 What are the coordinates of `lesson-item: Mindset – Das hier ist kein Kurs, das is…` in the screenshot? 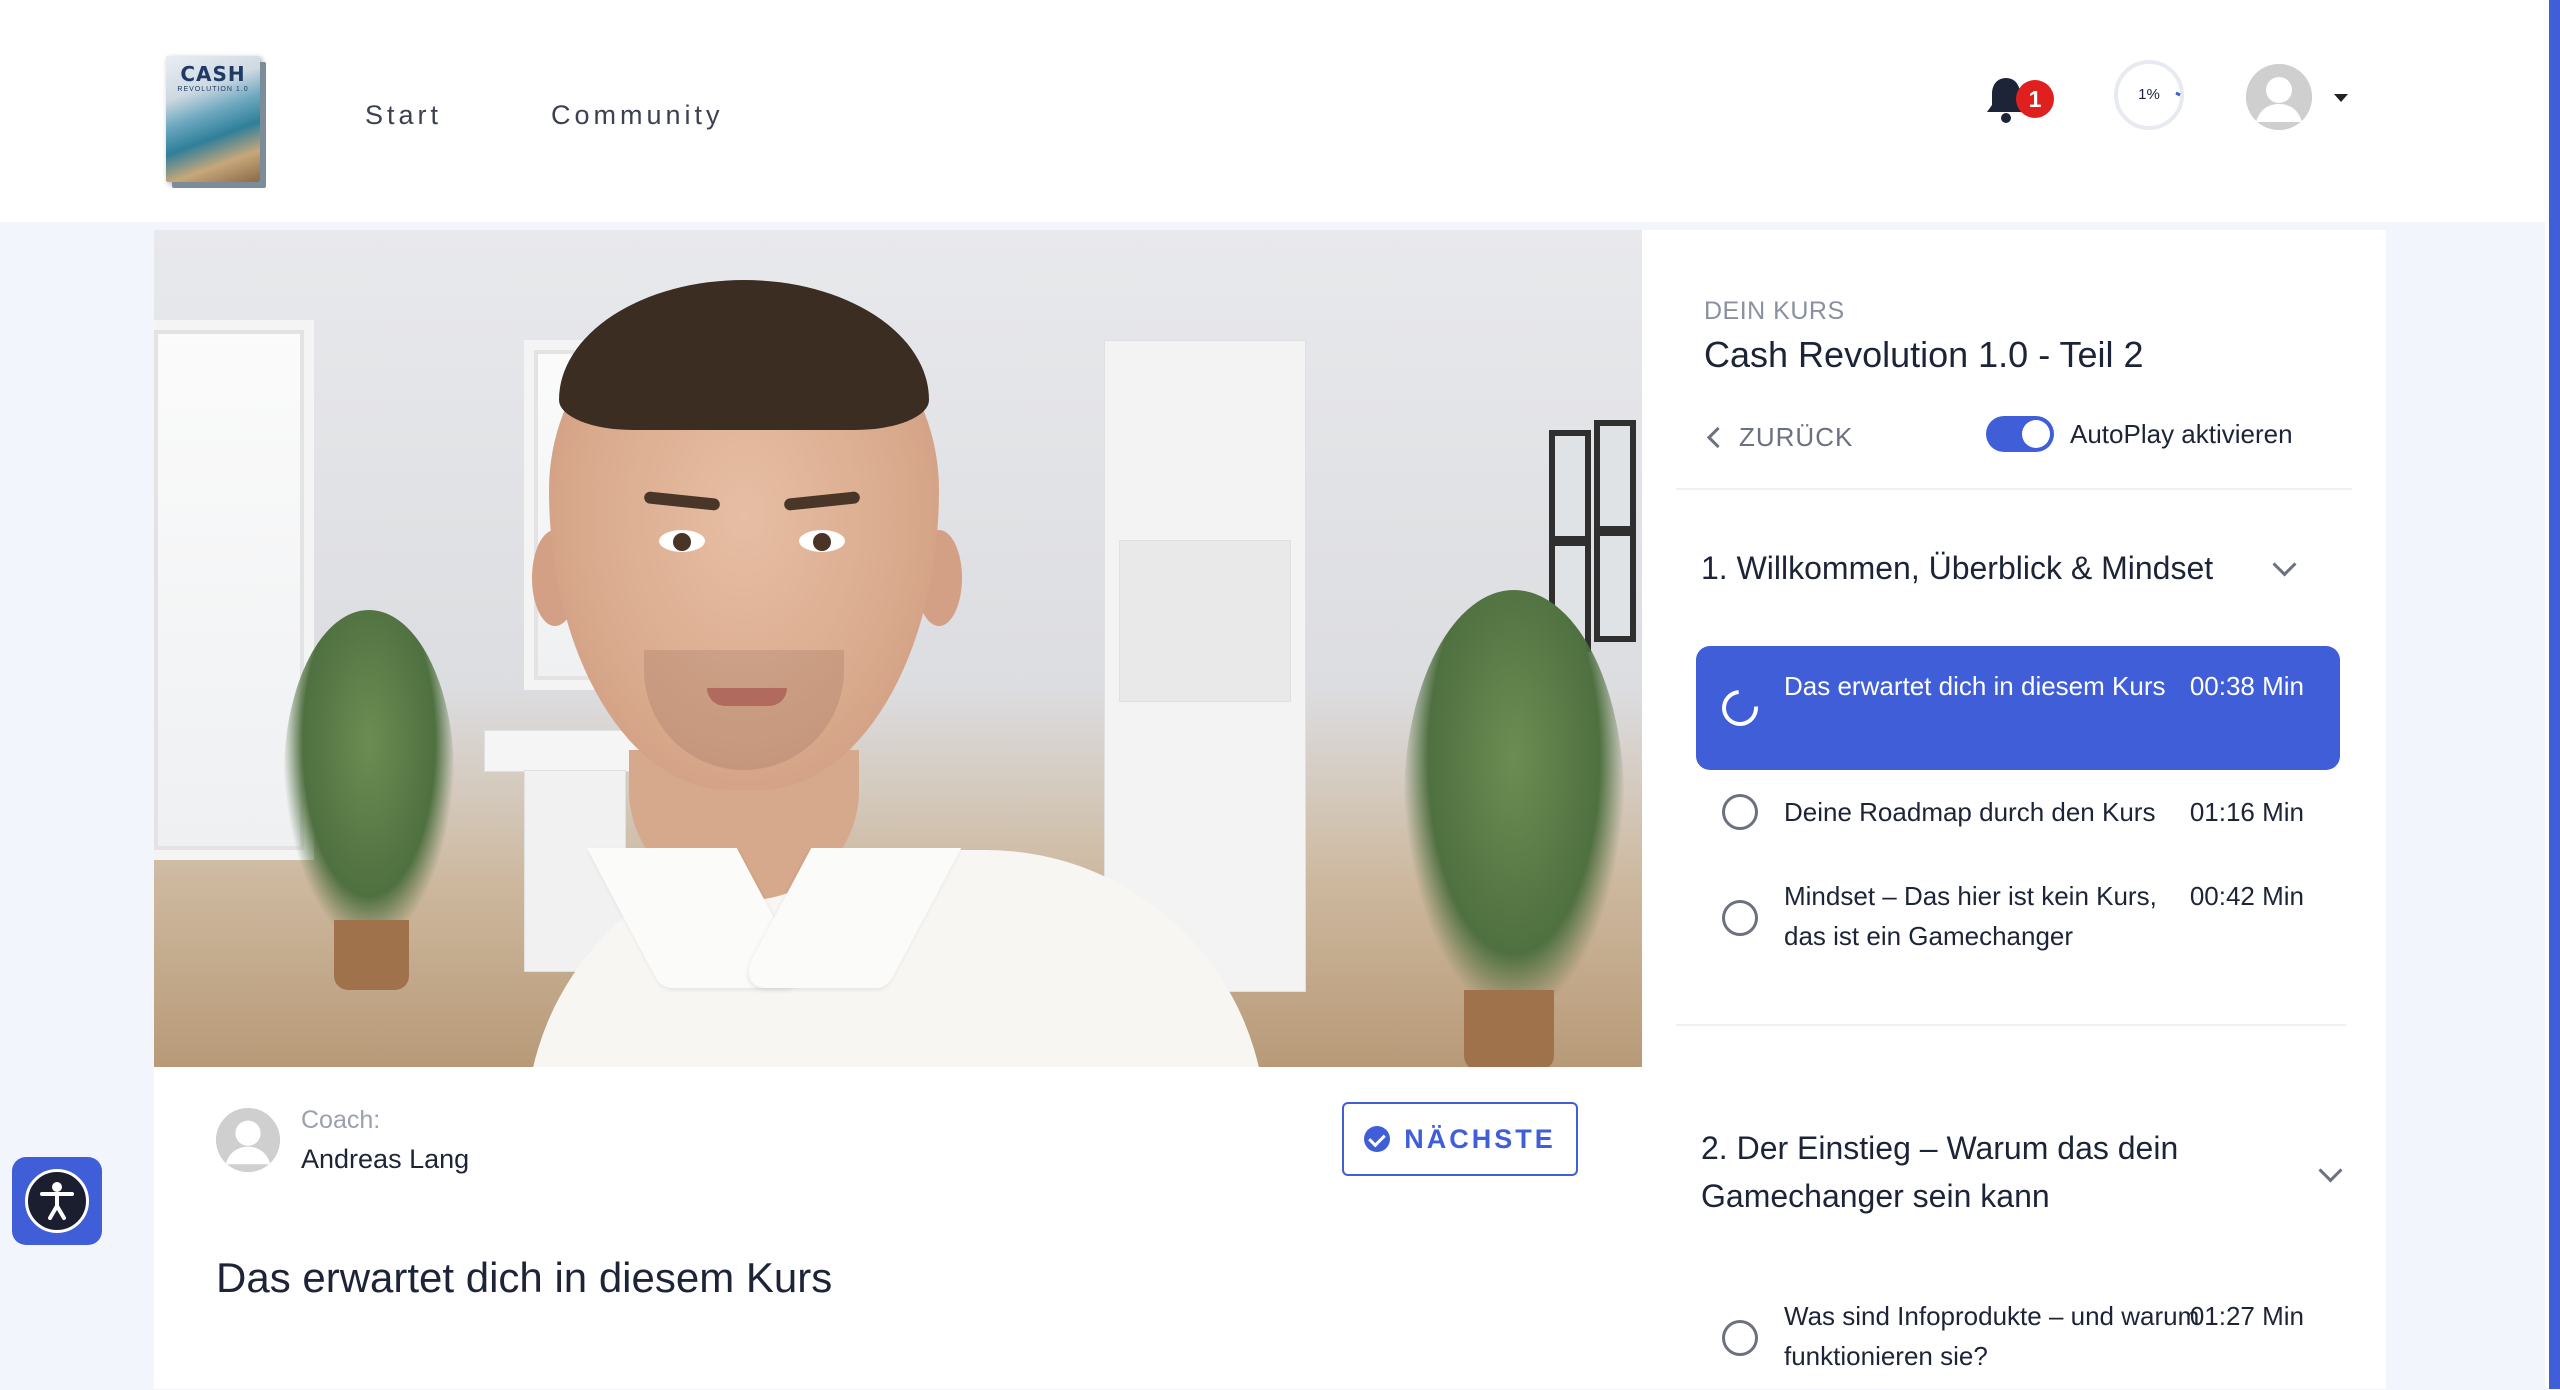 It's located at (2018, 920).